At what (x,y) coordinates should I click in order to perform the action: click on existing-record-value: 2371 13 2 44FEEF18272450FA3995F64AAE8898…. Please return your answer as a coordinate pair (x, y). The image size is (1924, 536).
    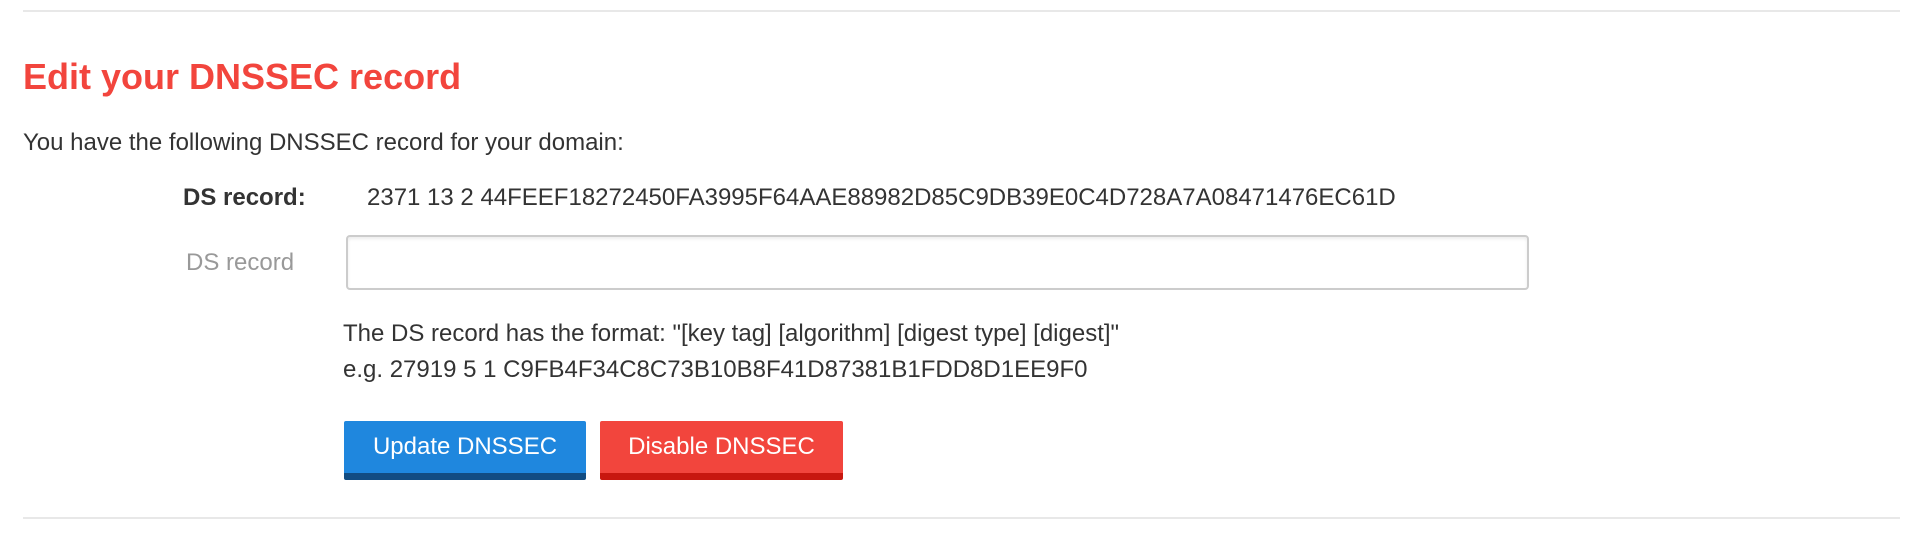
    Looking at the image, I should click on (881, 197).